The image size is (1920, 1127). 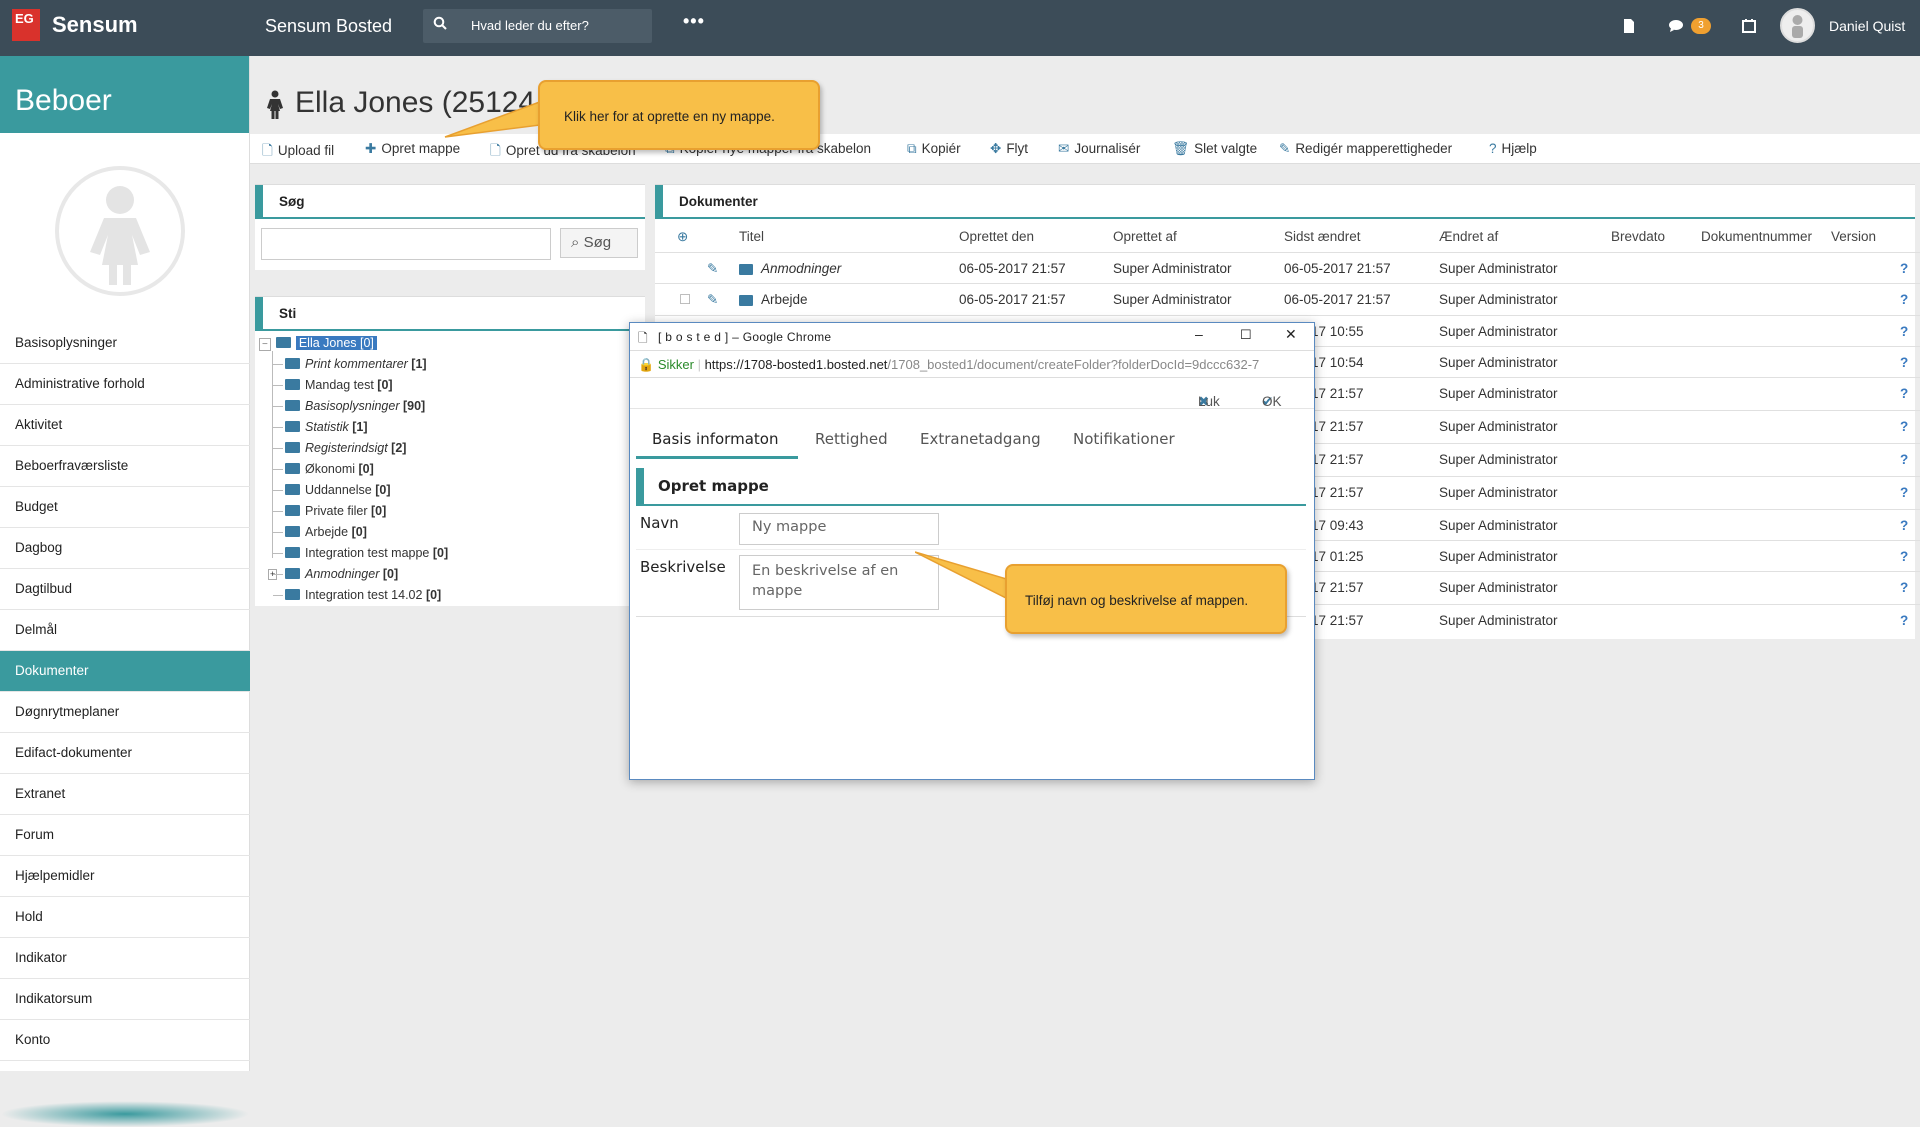 I want to click on sidebar-item-9: Døgnrytmeplaner, so click(x=125, y=712).